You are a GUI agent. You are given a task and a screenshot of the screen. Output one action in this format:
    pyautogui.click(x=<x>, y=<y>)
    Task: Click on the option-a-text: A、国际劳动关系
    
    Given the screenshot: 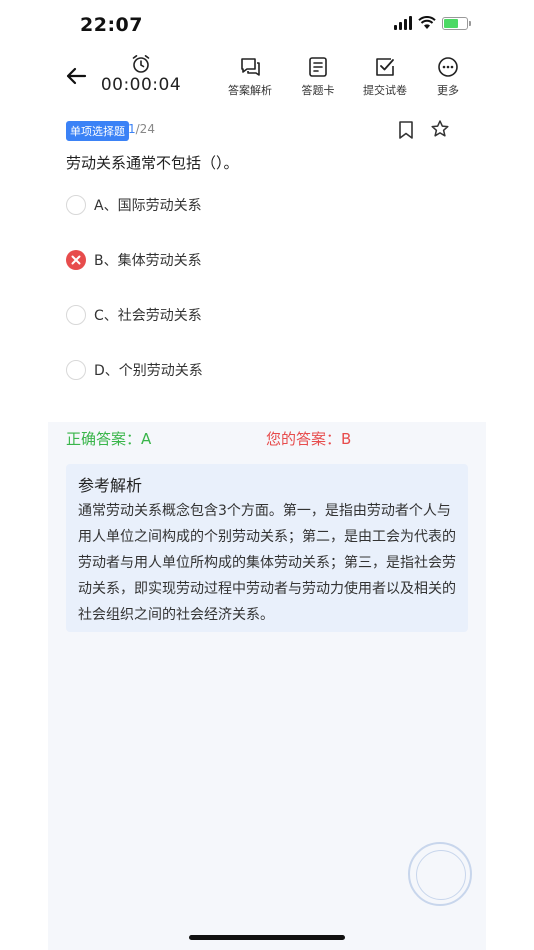 What is the action you would take?
    pyautogui.click(x=148, y=206)
    